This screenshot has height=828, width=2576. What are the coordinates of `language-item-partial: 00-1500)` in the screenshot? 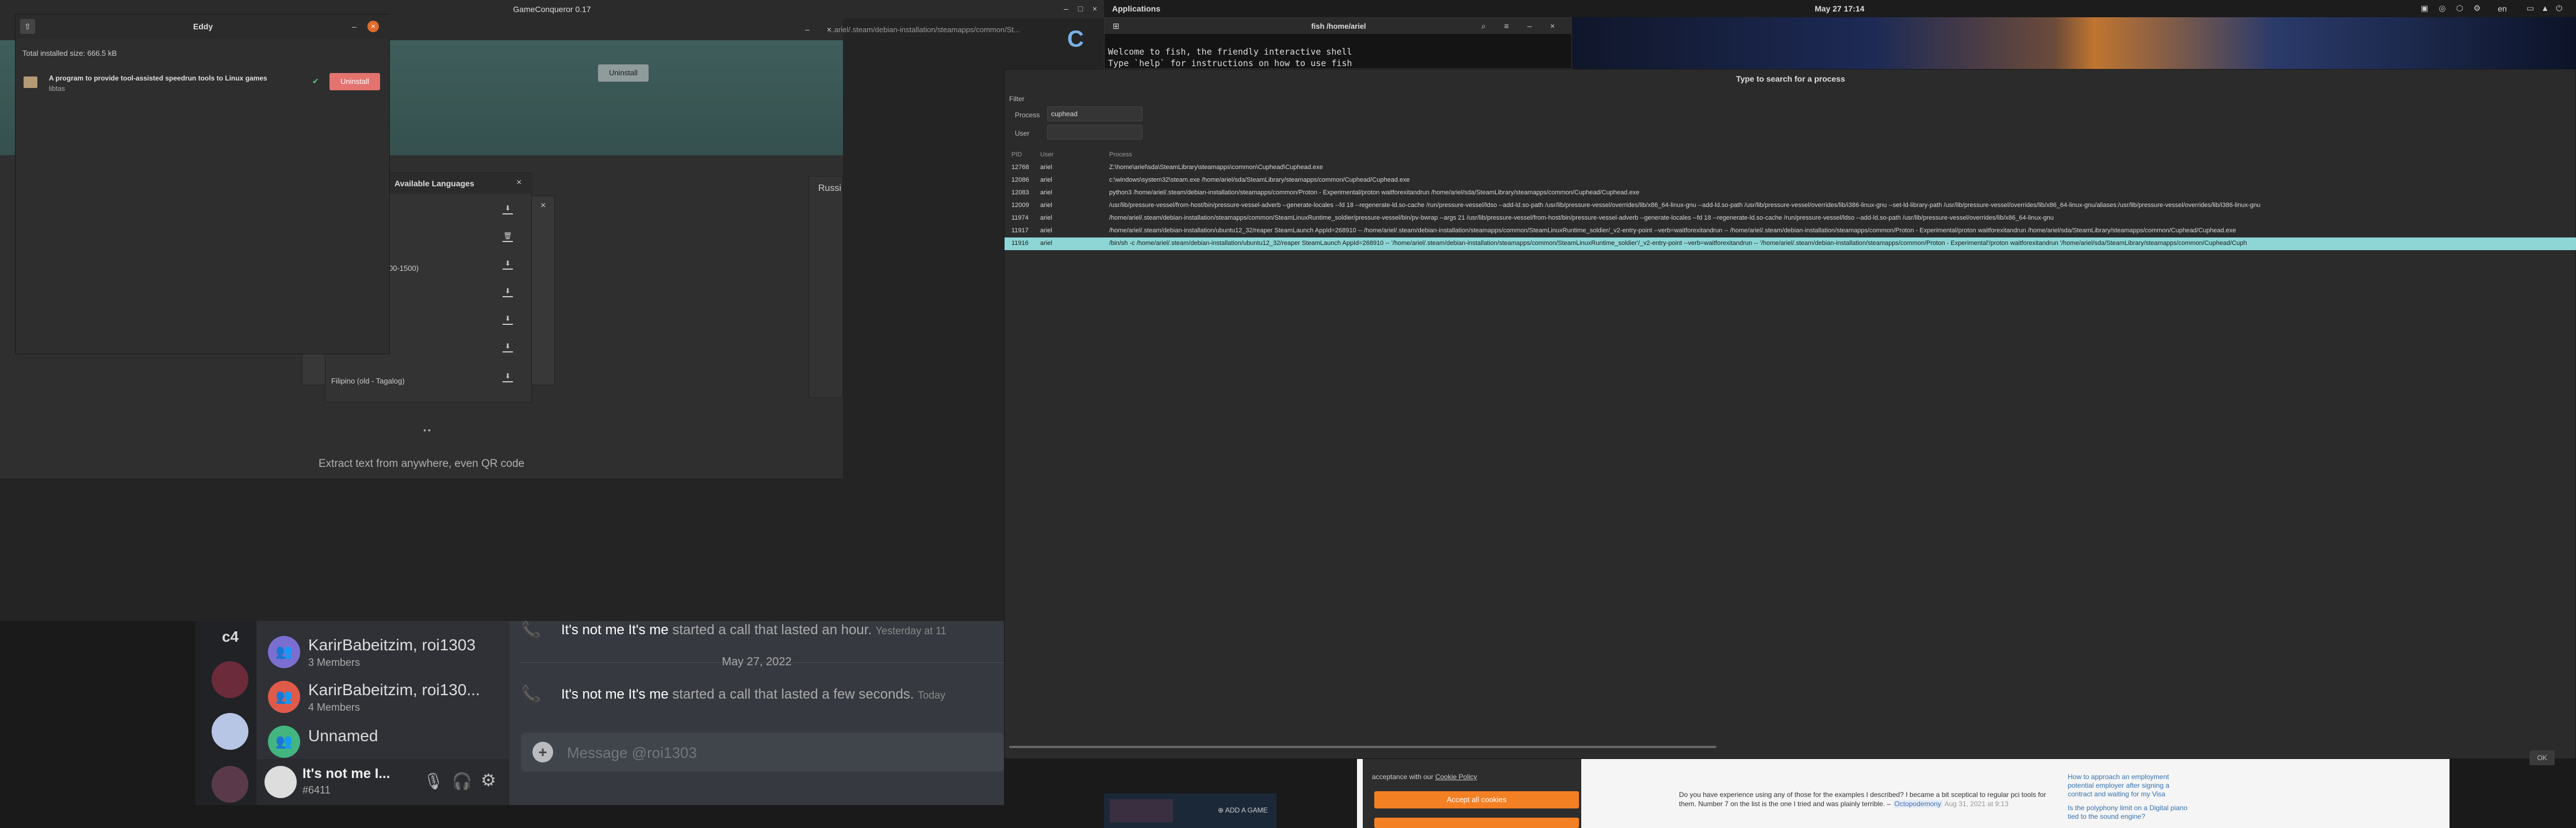 It's located at (404, 268).